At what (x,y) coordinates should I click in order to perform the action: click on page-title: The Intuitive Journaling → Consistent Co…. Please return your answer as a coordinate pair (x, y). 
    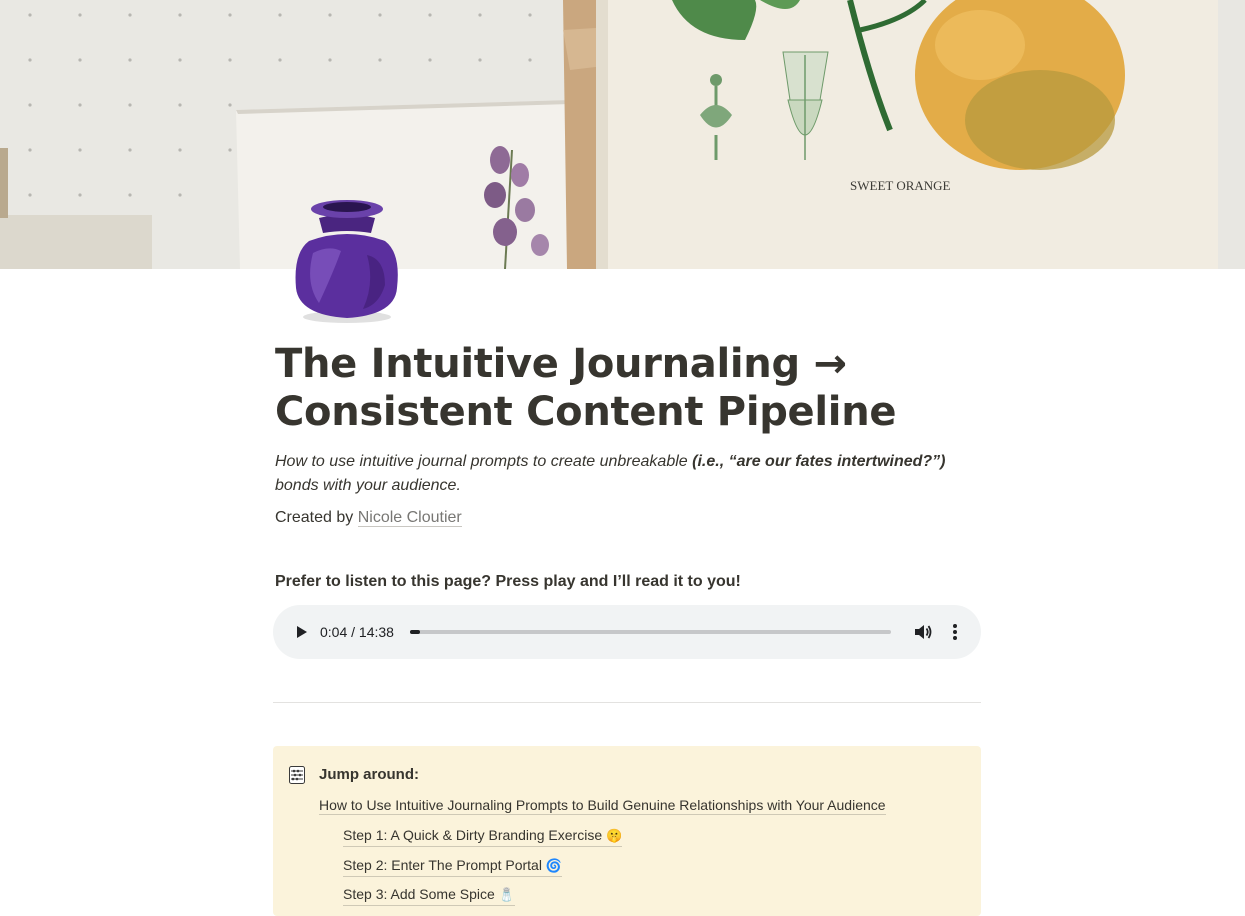
    Looking at the image, I should click on (586, 388).